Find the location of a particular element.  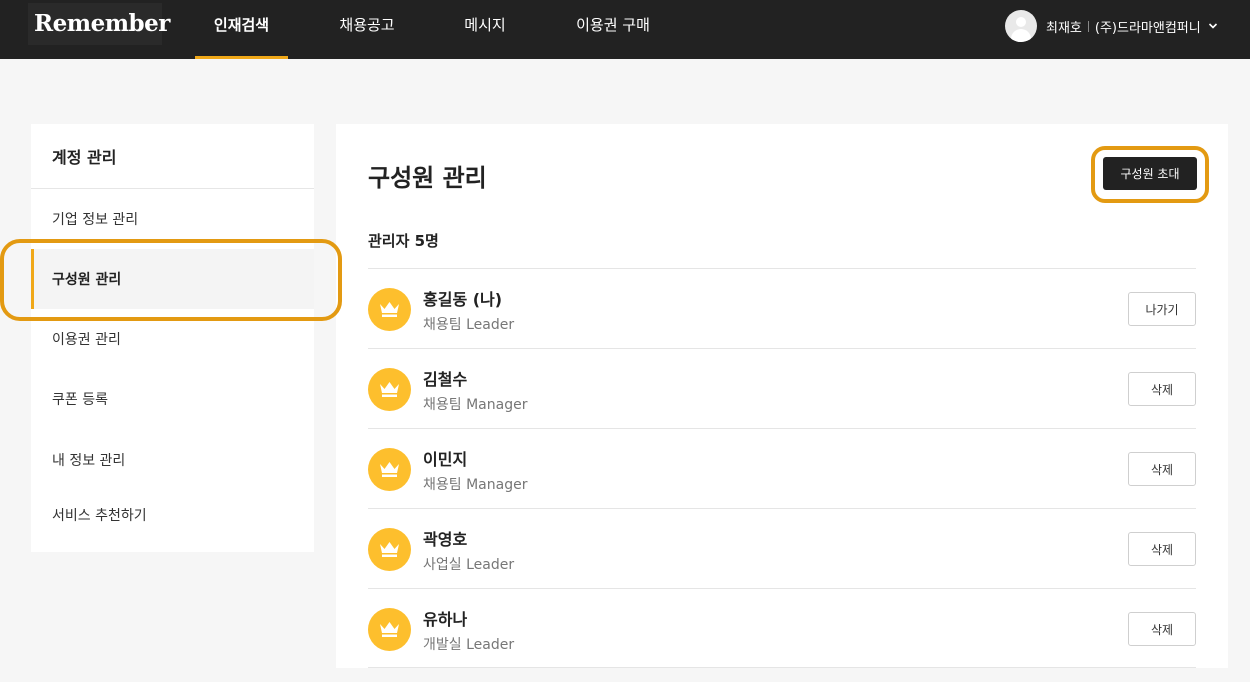

sidebar-item-coupon: 쿠폰 등록 is located at coordinates (172, 399).